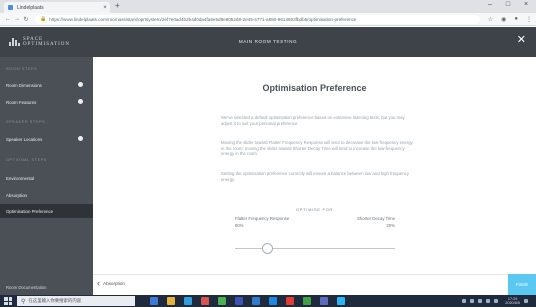 This screenshot has width=536, height=307. Describe the element at coordinates (247, 301) in the screenshot. I see `taskbar-apps` at that location.